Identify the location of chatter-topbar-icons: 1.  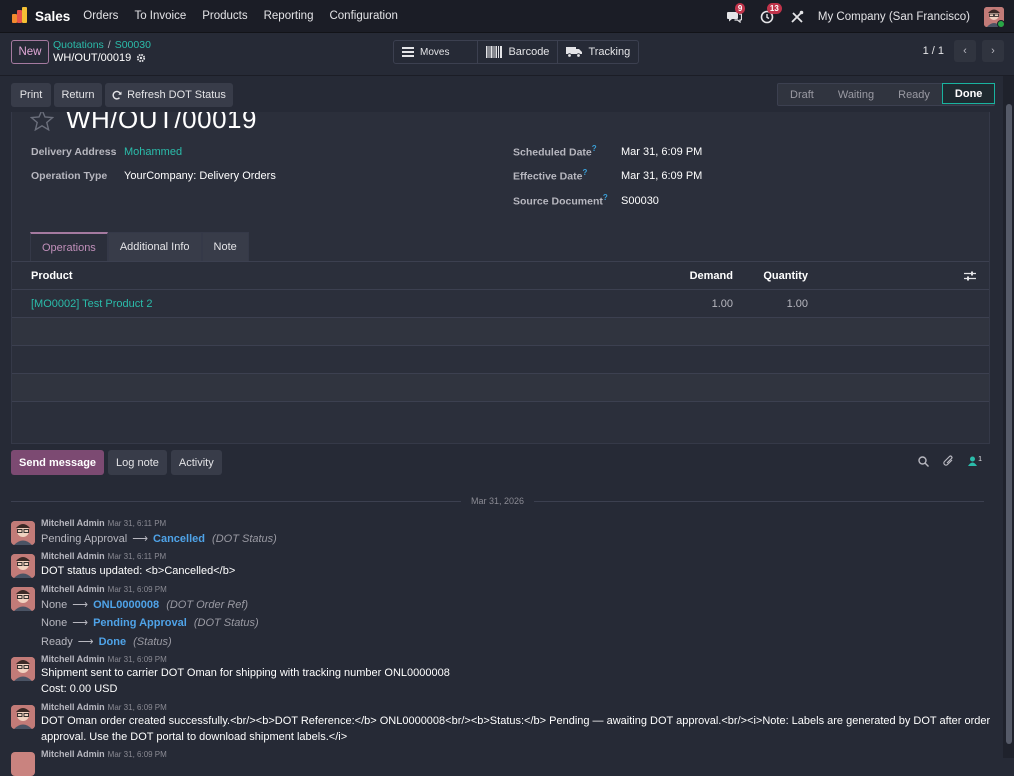
(950, 461).